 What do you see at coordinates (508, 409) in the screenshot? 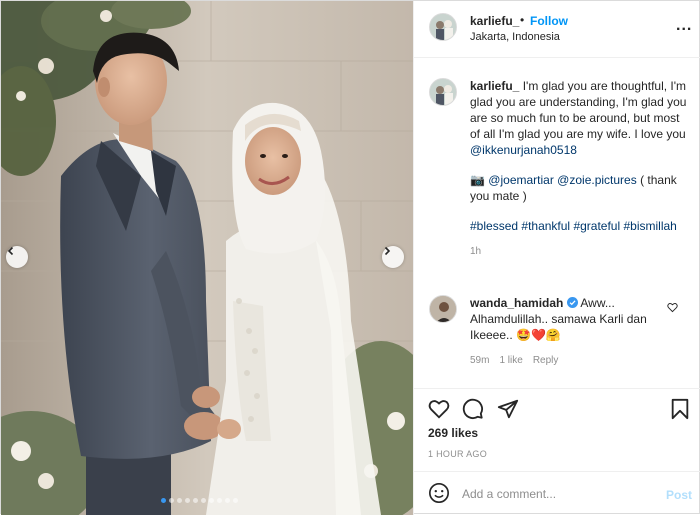
I see `paper-plane-icon` at bounding box center [508, 409].